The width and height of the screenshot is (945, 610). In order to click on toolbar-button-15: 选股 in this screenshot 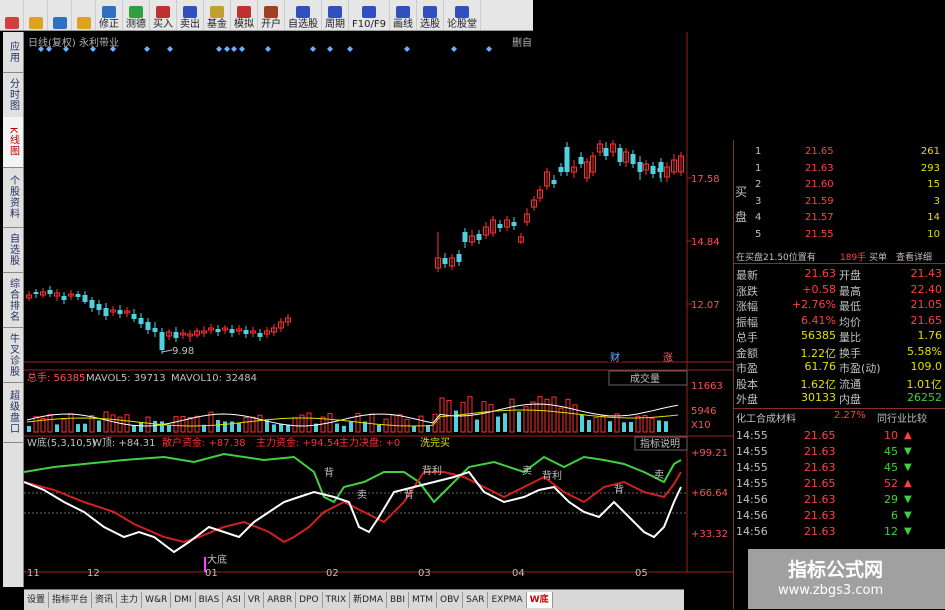, I will do `click(430, 15)`.